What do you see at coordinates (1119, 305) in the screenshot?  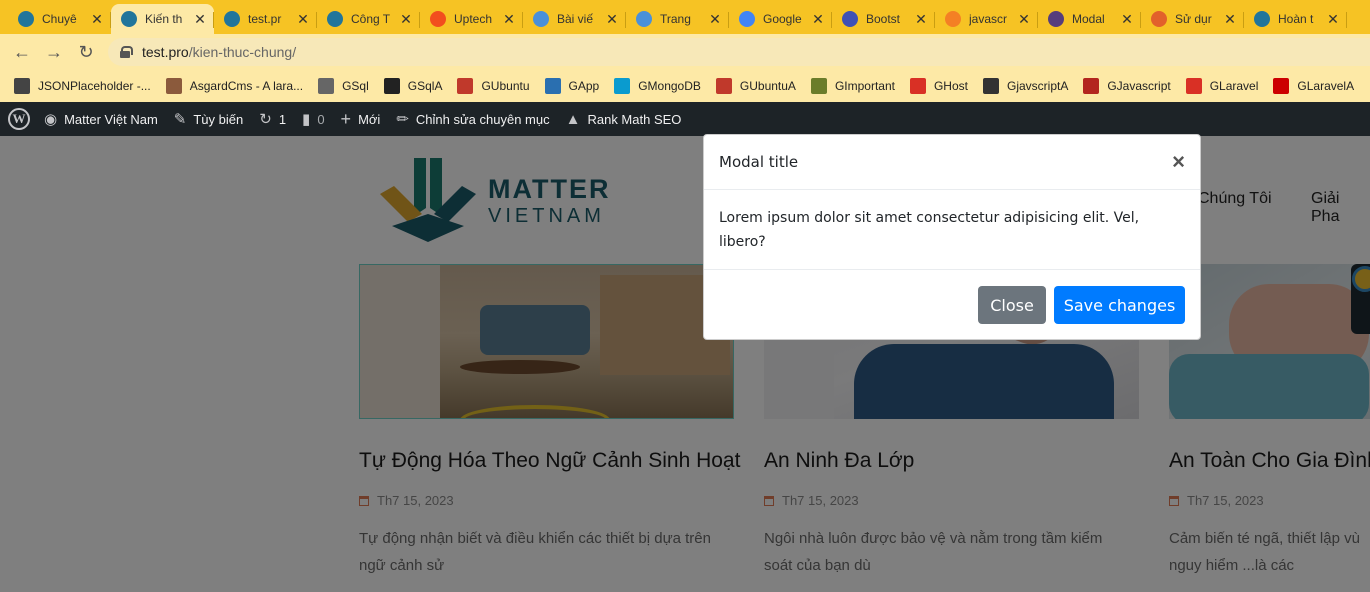 I see `save-changes-button: Save changes` at bounding box center [1119, 305].